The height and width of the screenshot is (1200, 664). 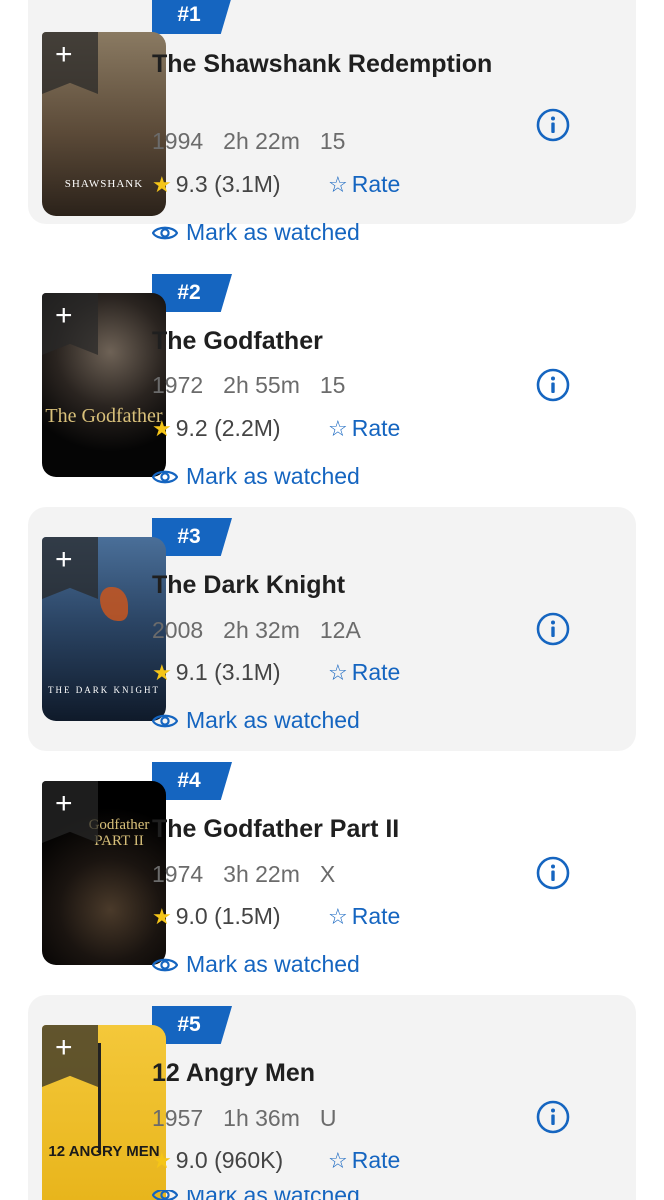 What do you see at coordinates (104, 629) in the screenshot?
I see `poster-image: THE DARK KNIGHT +` at bounding box center [104, 629].